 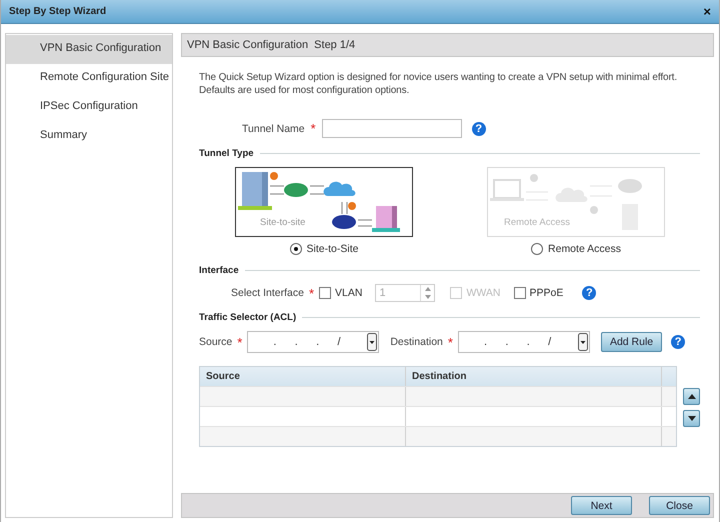 What do you see at coordinates (273, 128) in the screenshot?
I see `field-label: Tunnel Name` at bounding box center [273, 128].